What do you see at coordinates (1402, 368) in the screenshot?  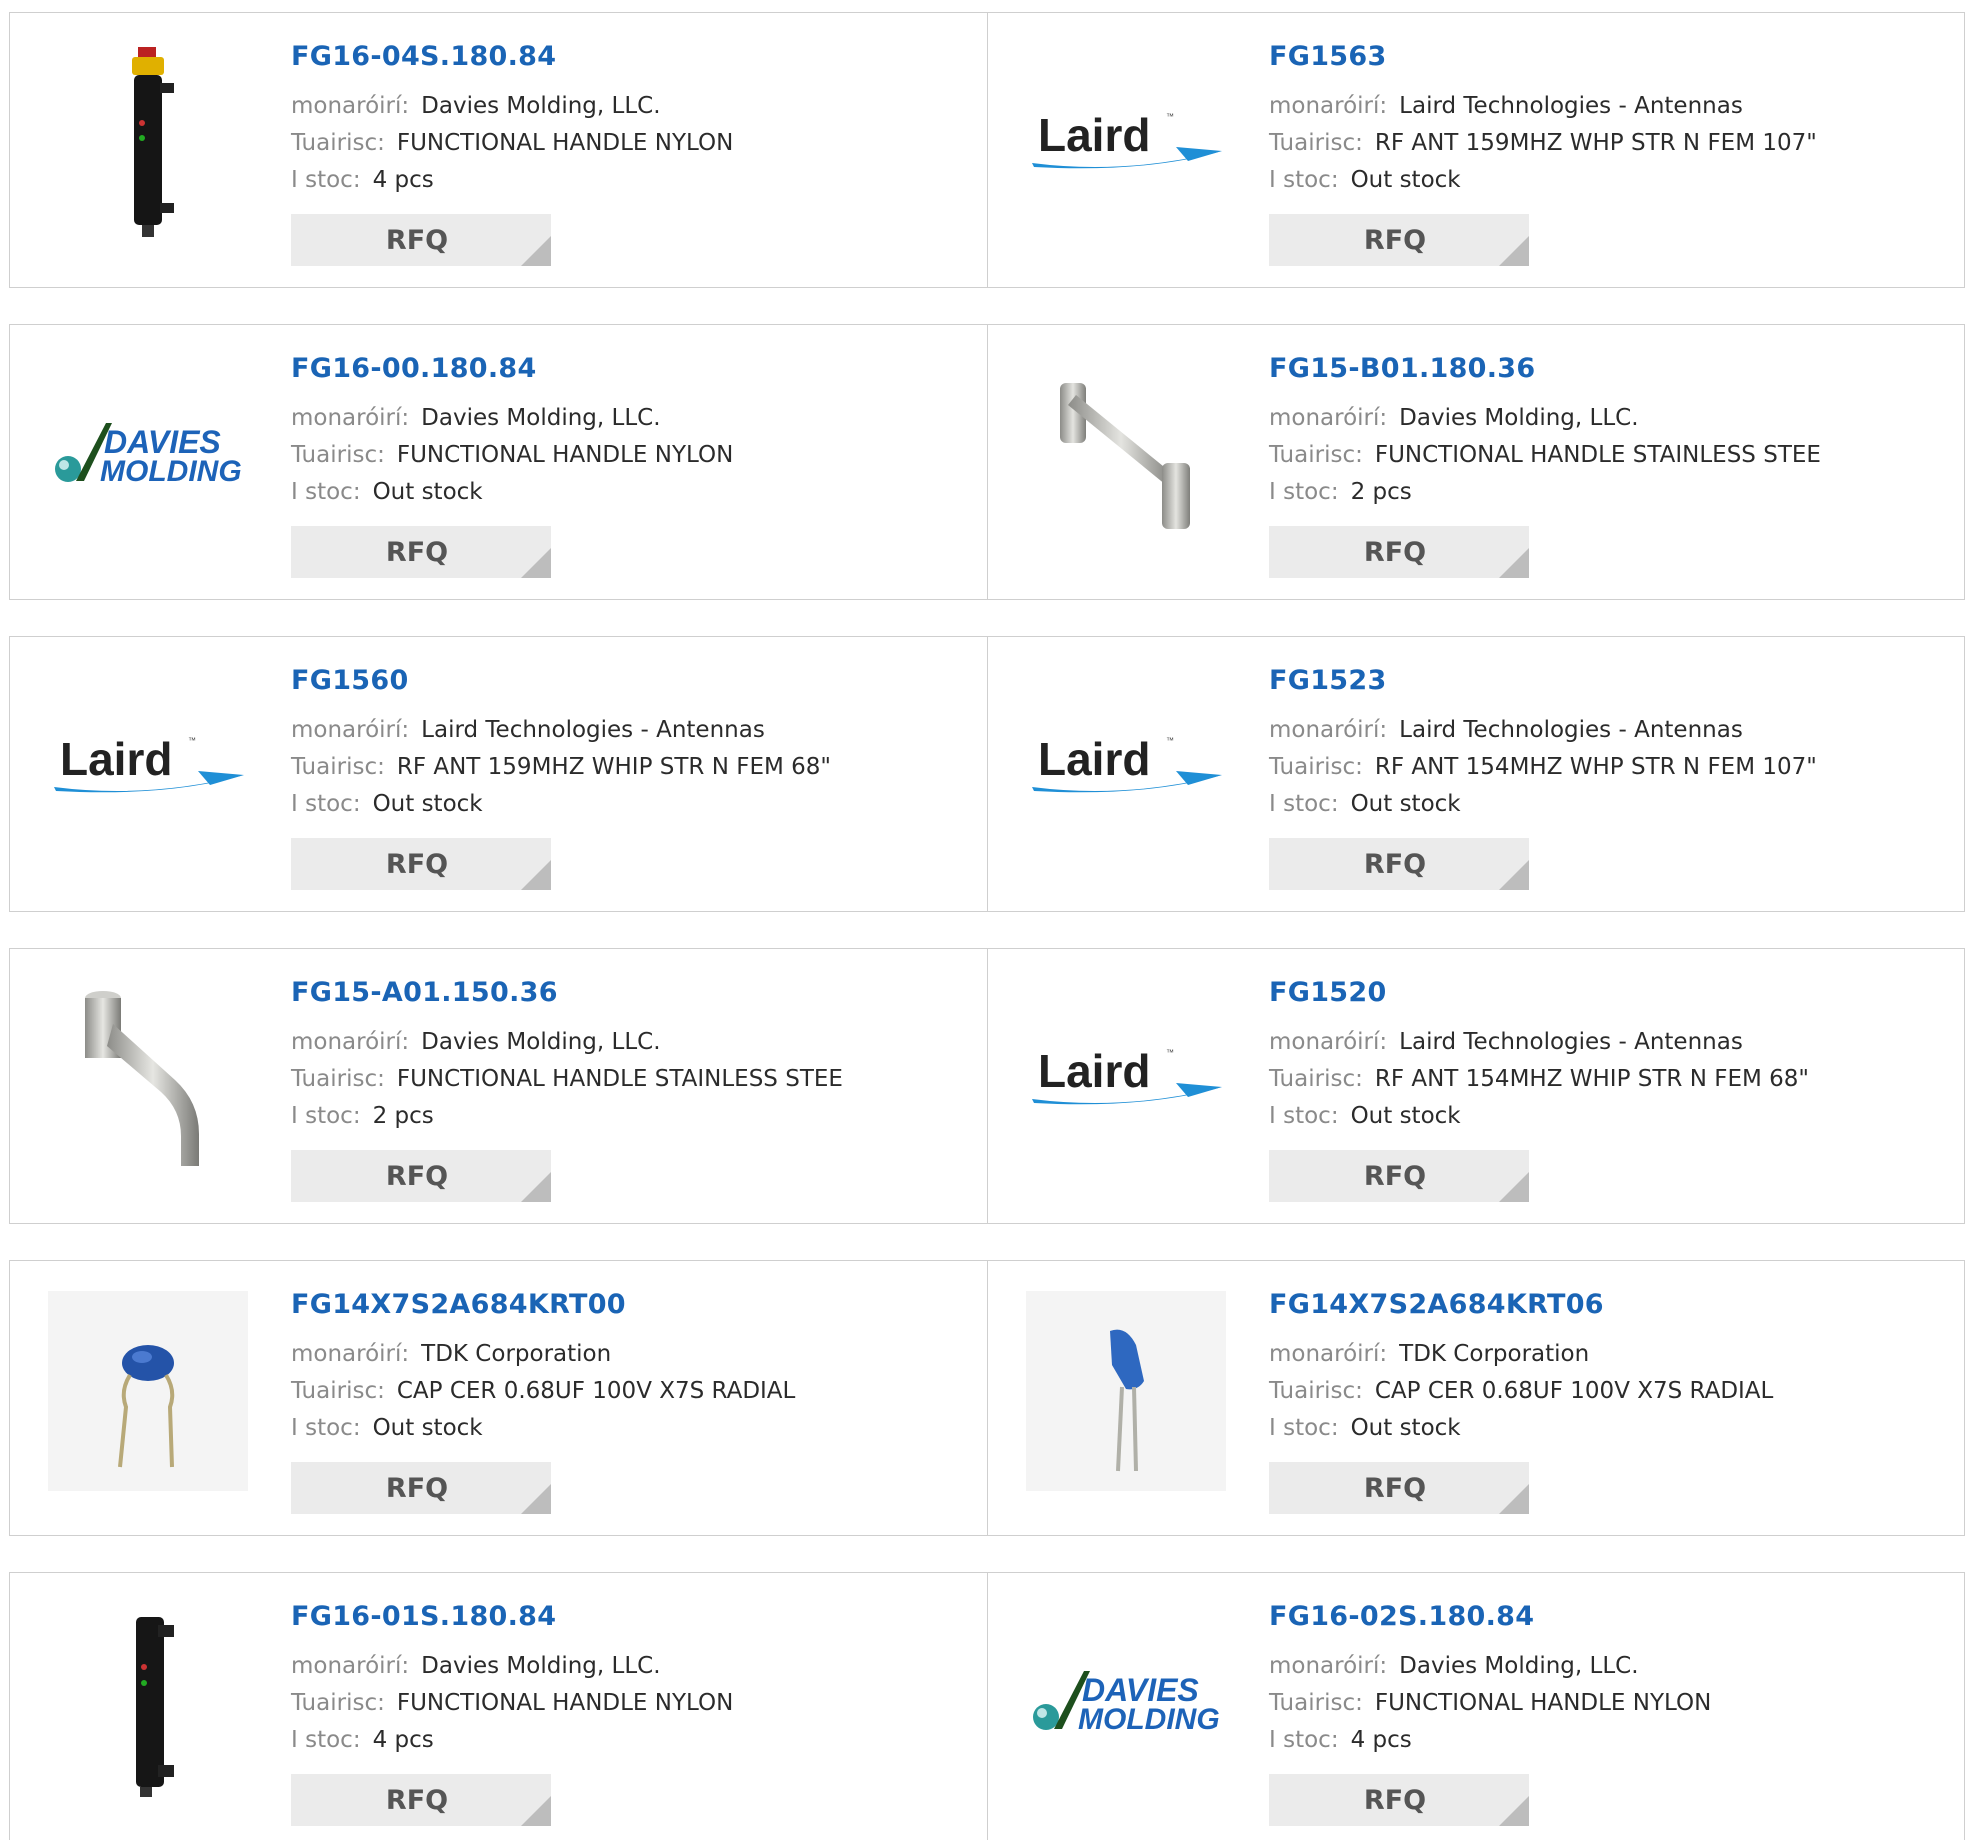 I see `part-number-link: FG15-B01.180.36` at bounding box center [1402, 368].